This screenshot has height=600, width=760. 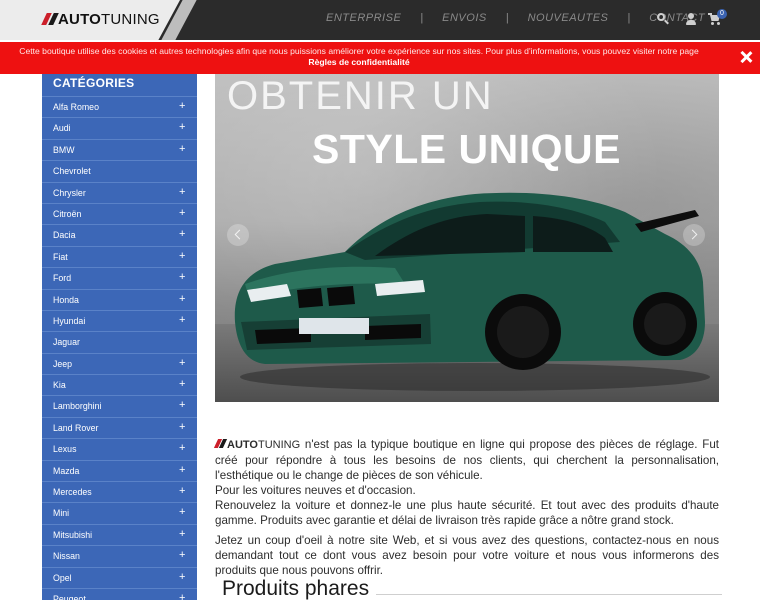 What do you see at coordinates (119, 363) in the screenshot?
I see `category-item: Jeep +` at bounding box center [119, 363].